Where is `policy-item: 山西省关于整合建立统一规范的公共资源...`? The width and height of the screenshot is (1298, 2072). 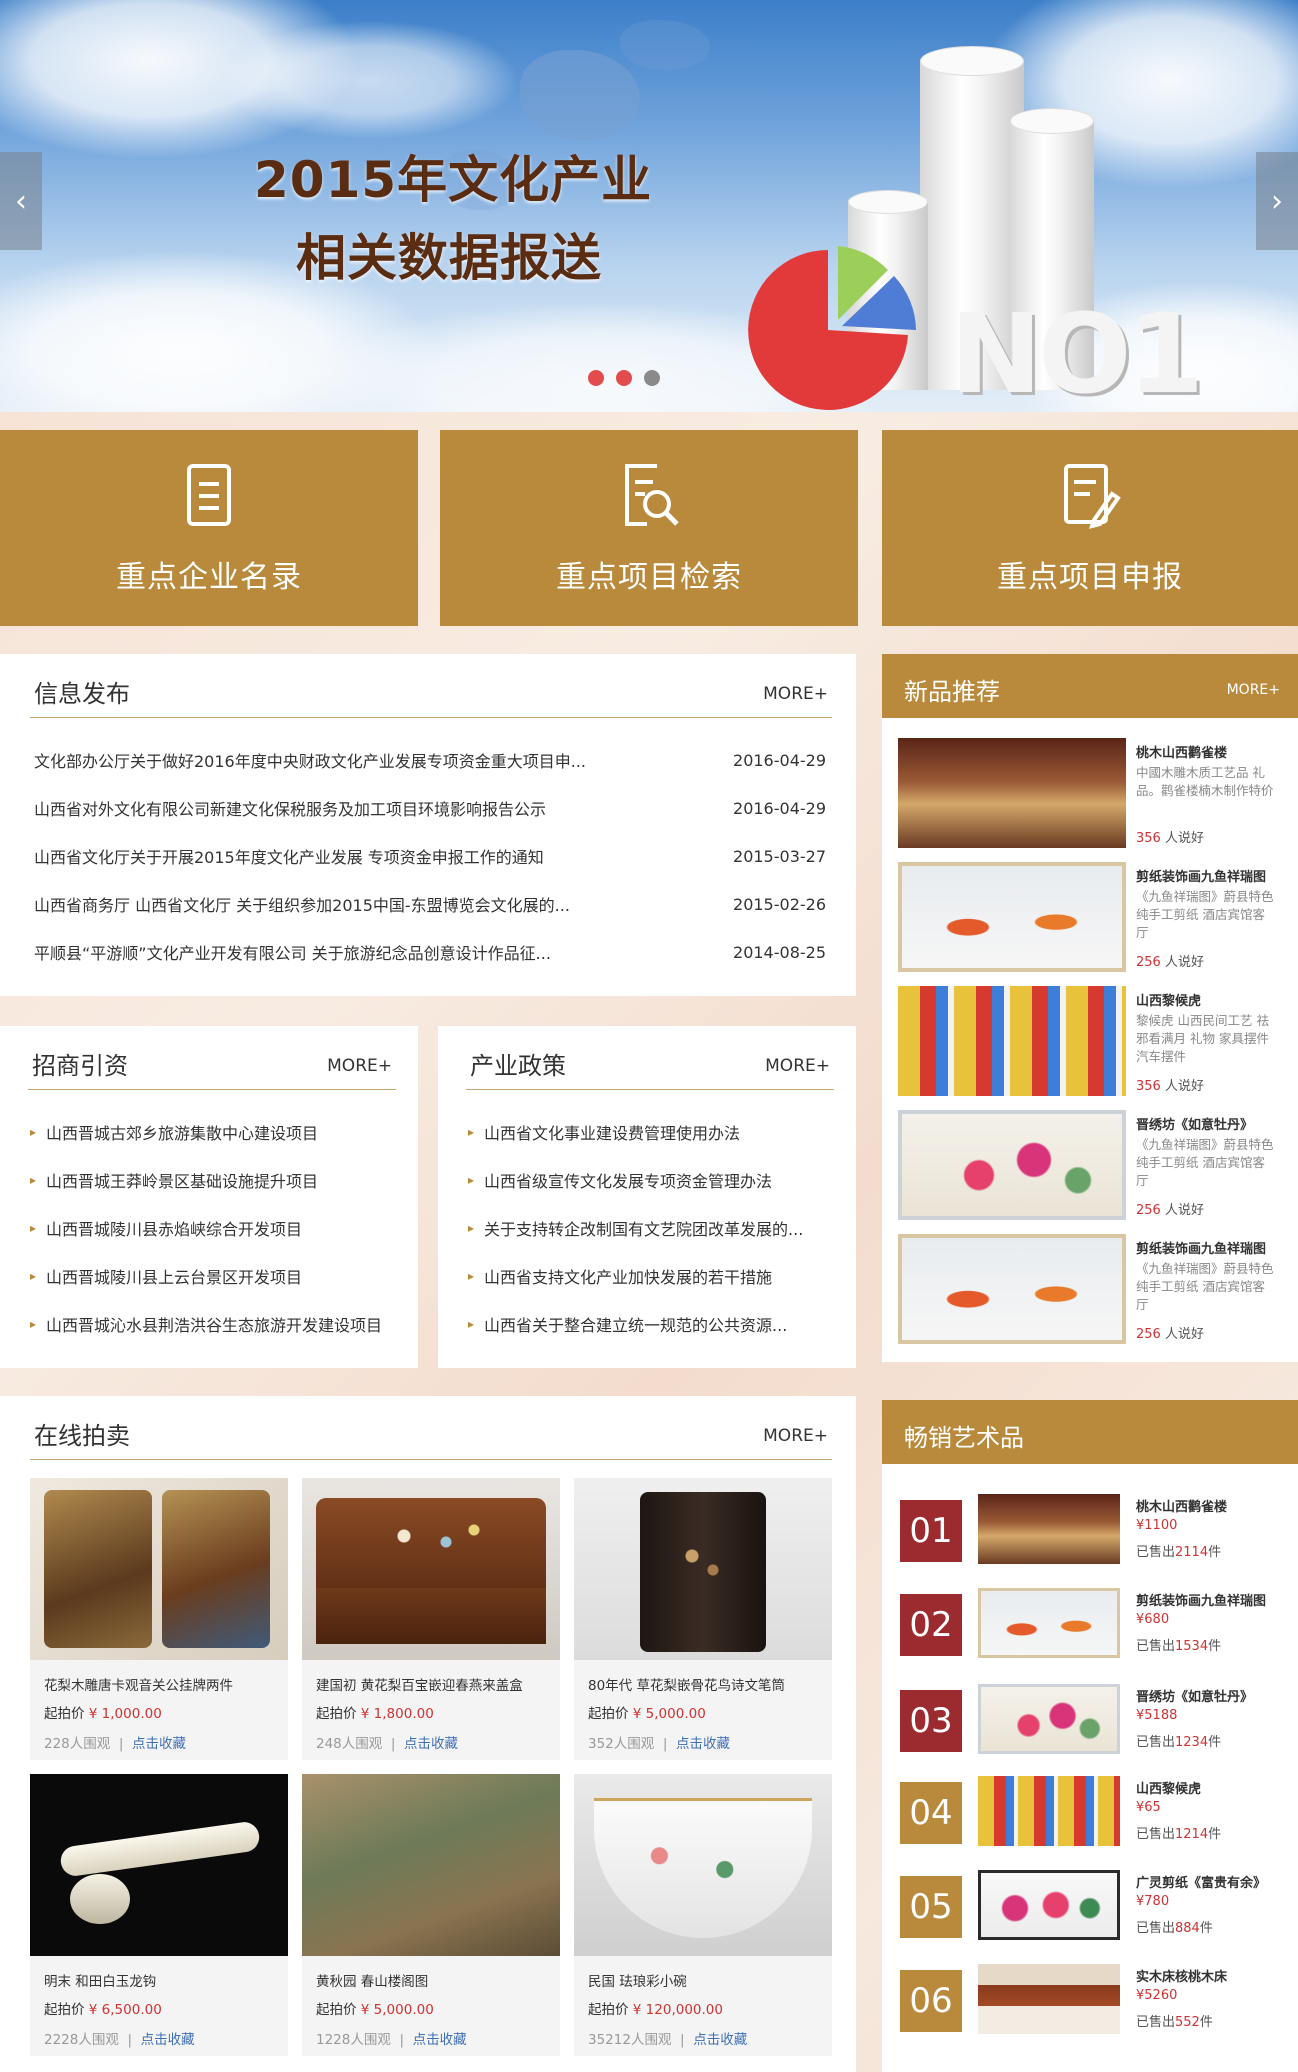 policy-item: 山西省关于整合建立统一规范的公共资源... is located at coordinates (652, 1324).